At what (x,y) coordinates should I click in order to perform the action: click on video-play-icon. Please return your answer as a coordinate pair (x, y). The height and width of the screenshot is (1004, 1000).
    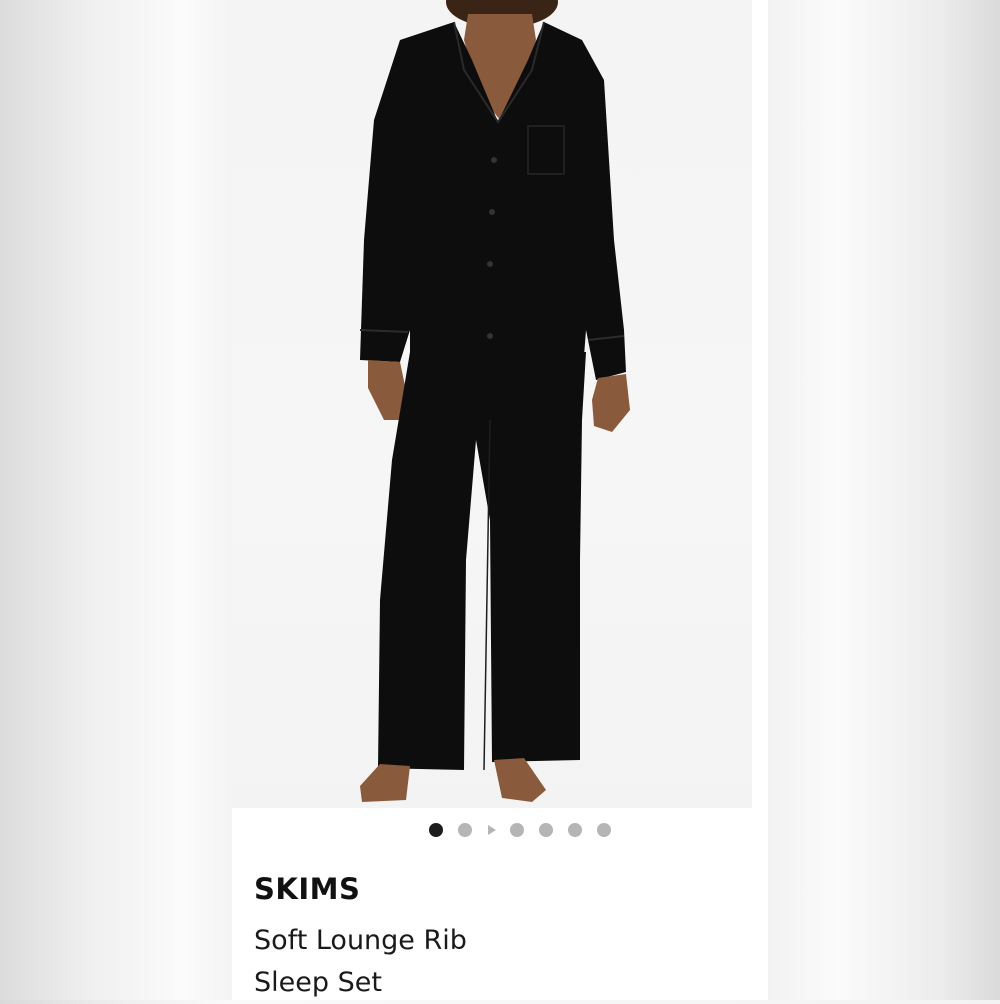
    Looking at the image, I should click on (492, 830).